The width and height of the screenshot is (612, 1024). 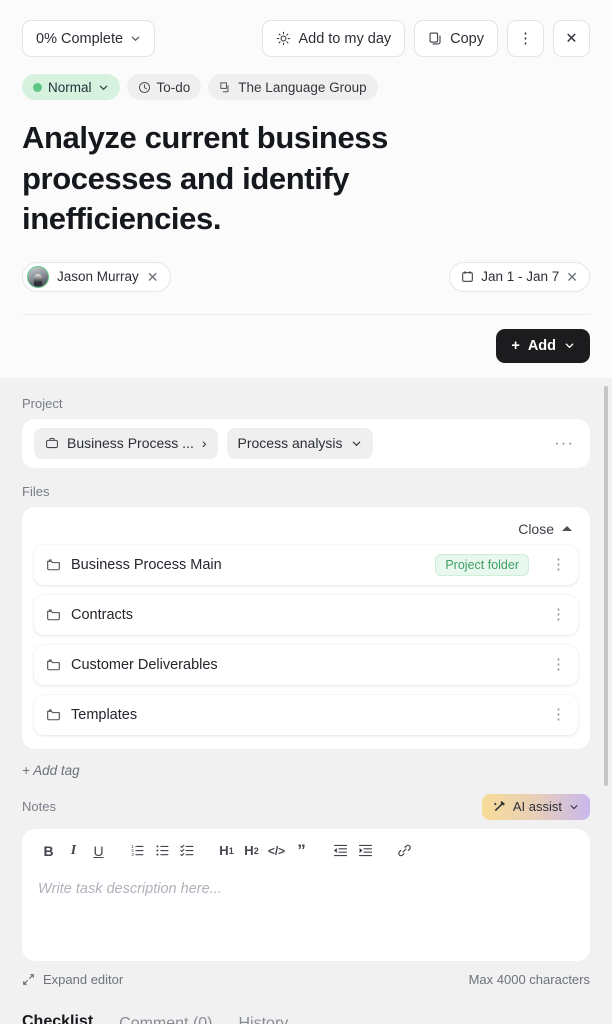 I want to click on expand-editor-label: Expand editor, so click(x=83, y=979).